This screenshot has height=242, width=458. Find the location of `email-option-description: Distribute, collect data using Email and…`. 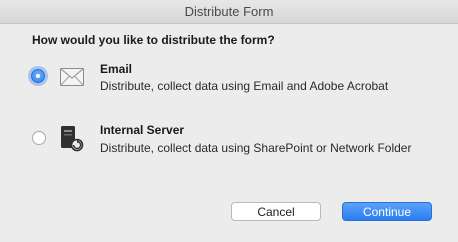

email-option-description: Distribute, collect data using Email and… is located at coordinates (244, 86).